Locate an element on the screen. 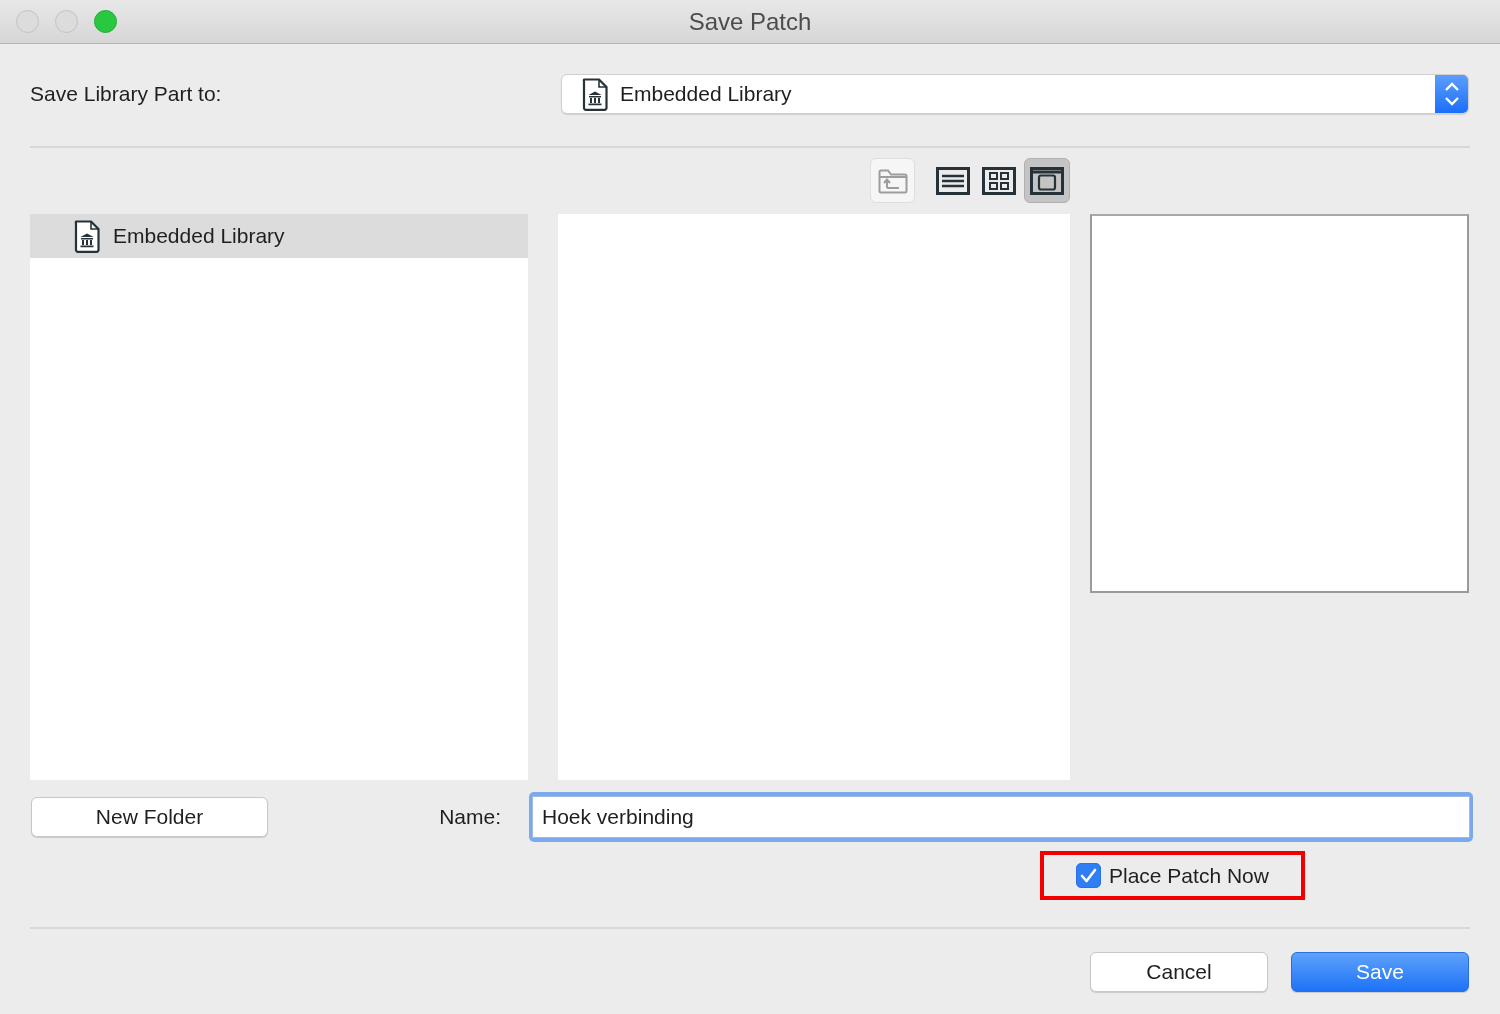 Image resolution: width=1500 pixels, height=1014 pixels. up-down-chevron-icon is located at coordinates (1451, 94).